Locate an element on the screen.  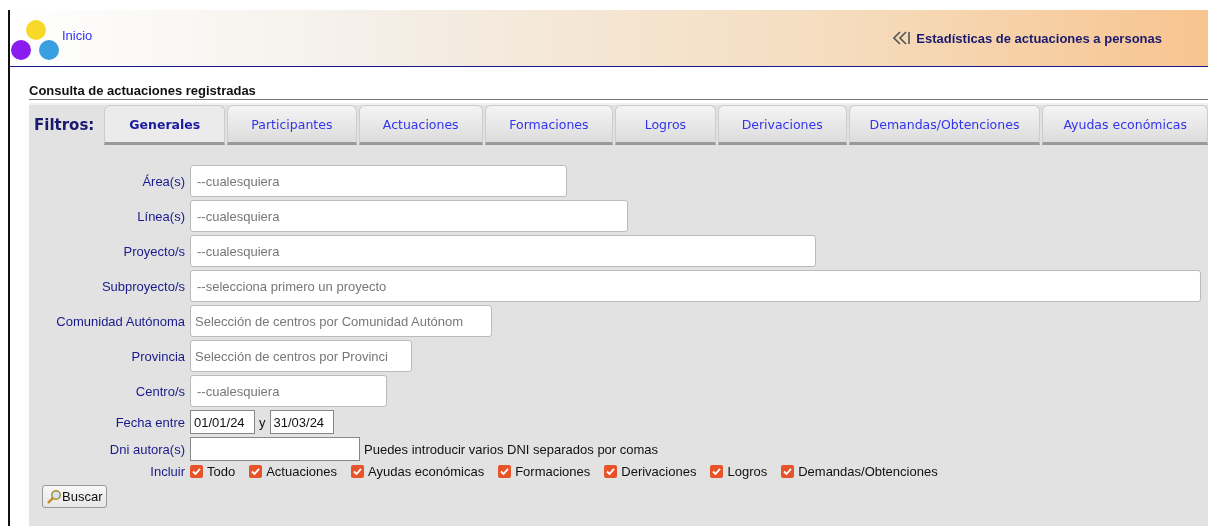
date-field: 01/01/24 is located at coordinates (222, 422).